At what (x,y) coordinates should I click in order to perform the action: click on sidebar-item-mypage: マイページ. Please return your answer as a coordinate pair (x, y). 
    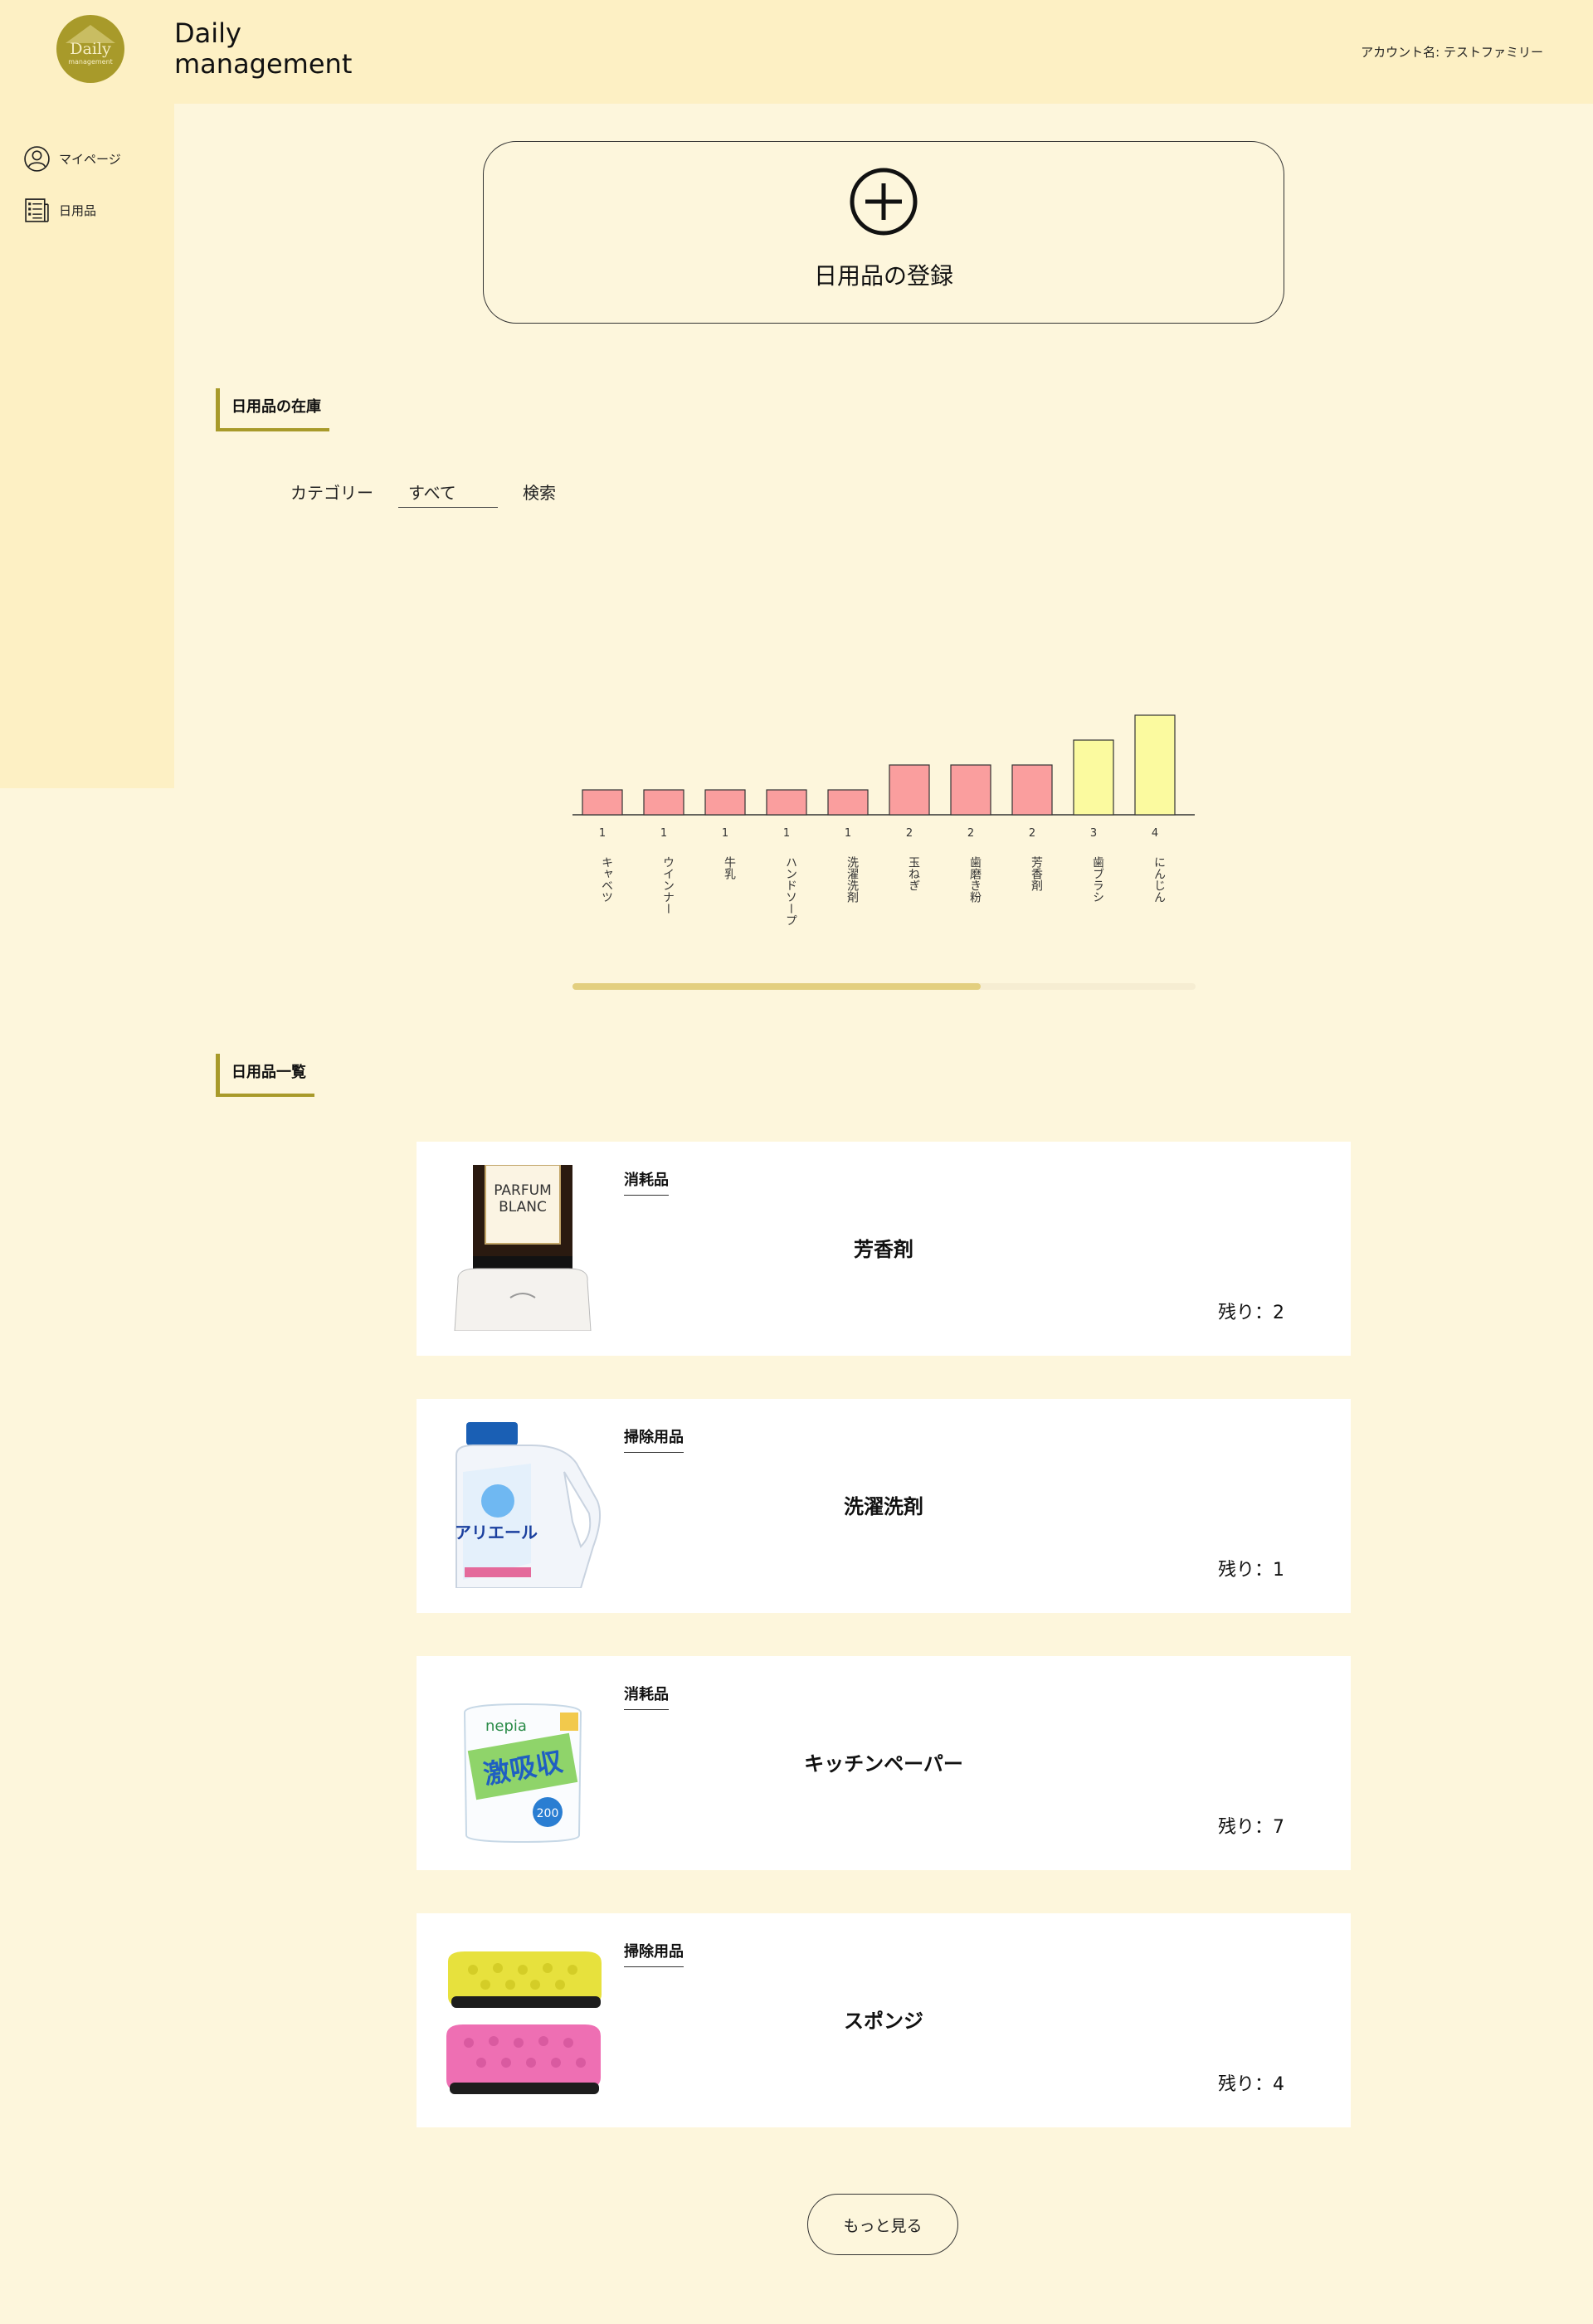
    Looking at the image, I should click on (72, 159).